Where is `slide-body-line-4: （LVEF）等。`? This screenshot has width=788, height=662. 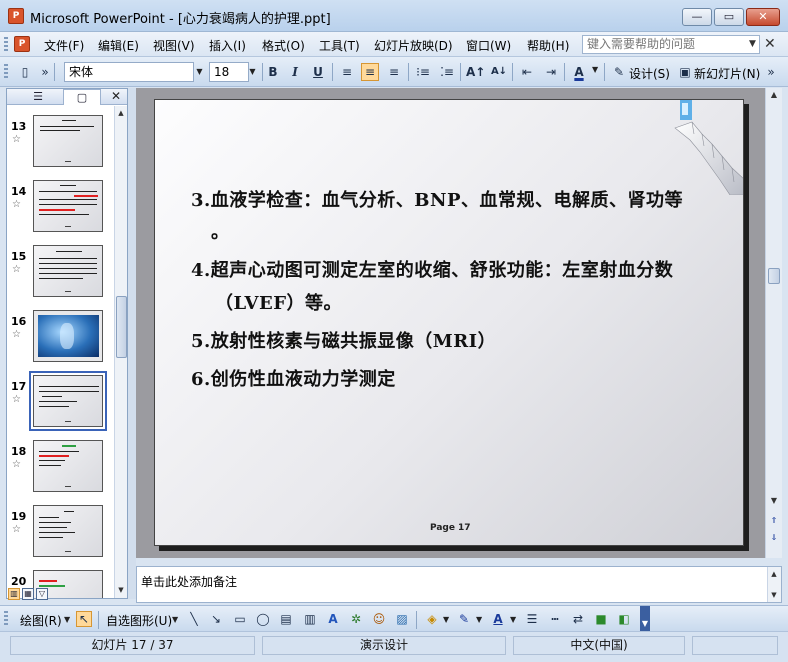
slide-body-line-4: （LVEF）等。 is located at coordinates (278, 302).